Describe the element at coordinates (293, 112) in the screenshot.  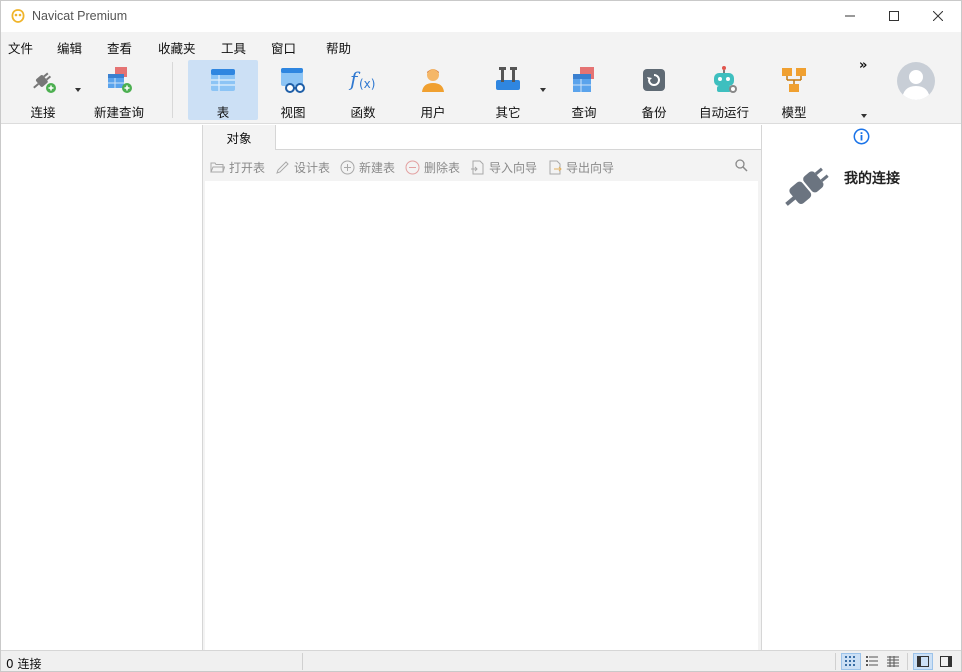
I see `view-label: 视图` at that location.